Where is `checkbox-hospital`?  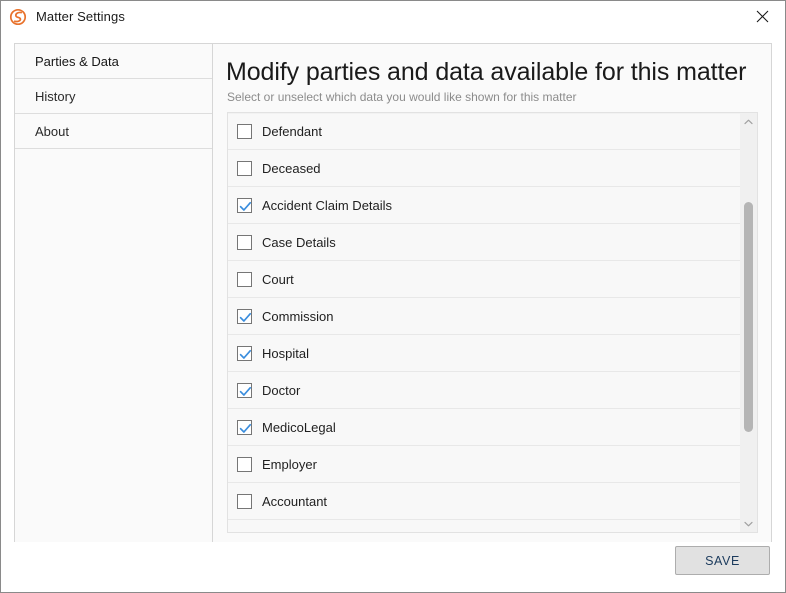
checkbox-hospital is located at coordinates (244, 353).